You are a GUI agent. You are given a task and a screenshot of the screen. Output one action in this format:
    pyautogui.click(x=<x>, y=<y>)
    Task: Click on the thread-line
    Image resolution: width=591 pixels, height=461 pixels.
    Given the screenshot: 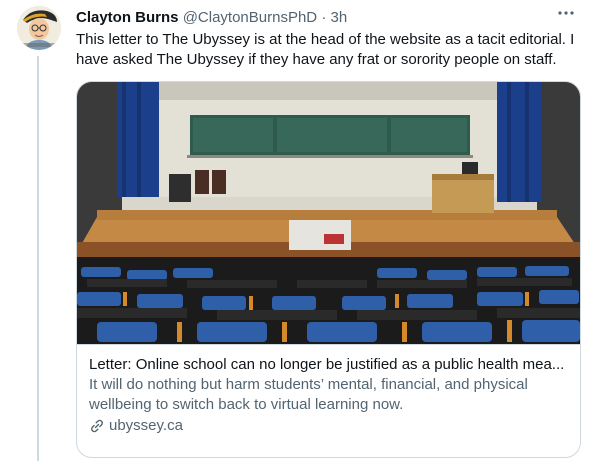 What is the action you would take?
    pyautogui.click(x=38, y=258)
    